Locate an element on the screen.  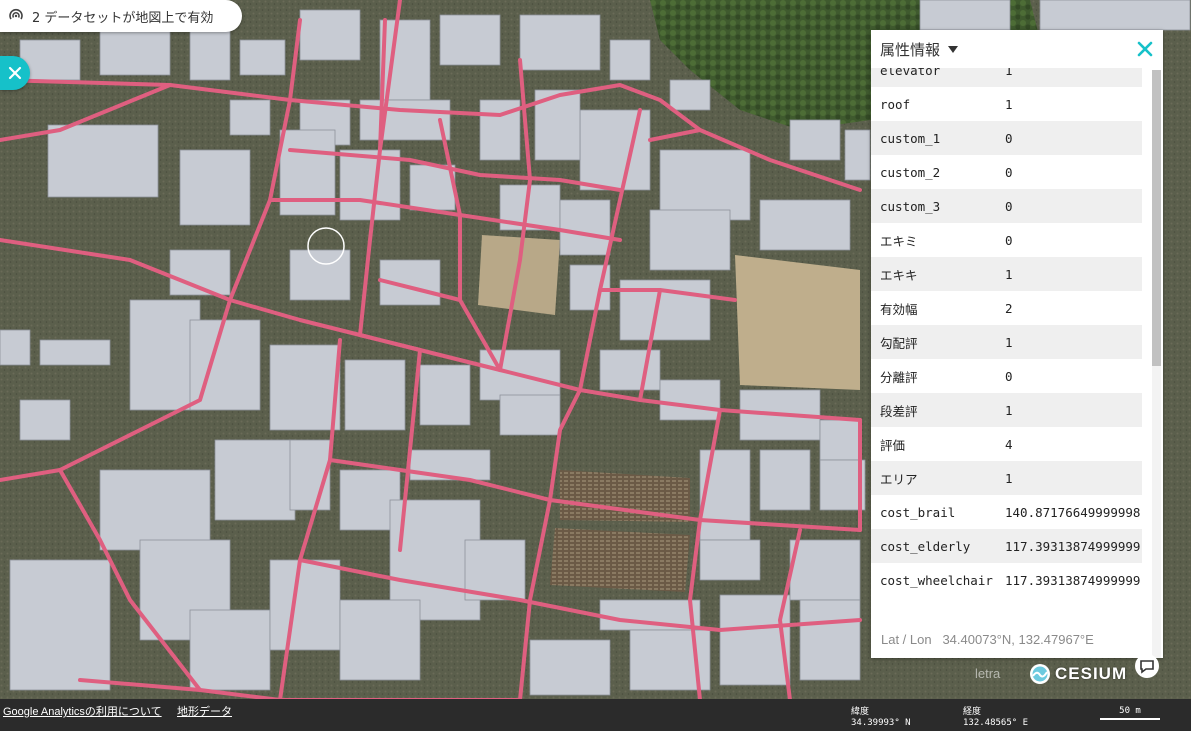
longitude-label: 経度 is located at coordinates (972, 712).